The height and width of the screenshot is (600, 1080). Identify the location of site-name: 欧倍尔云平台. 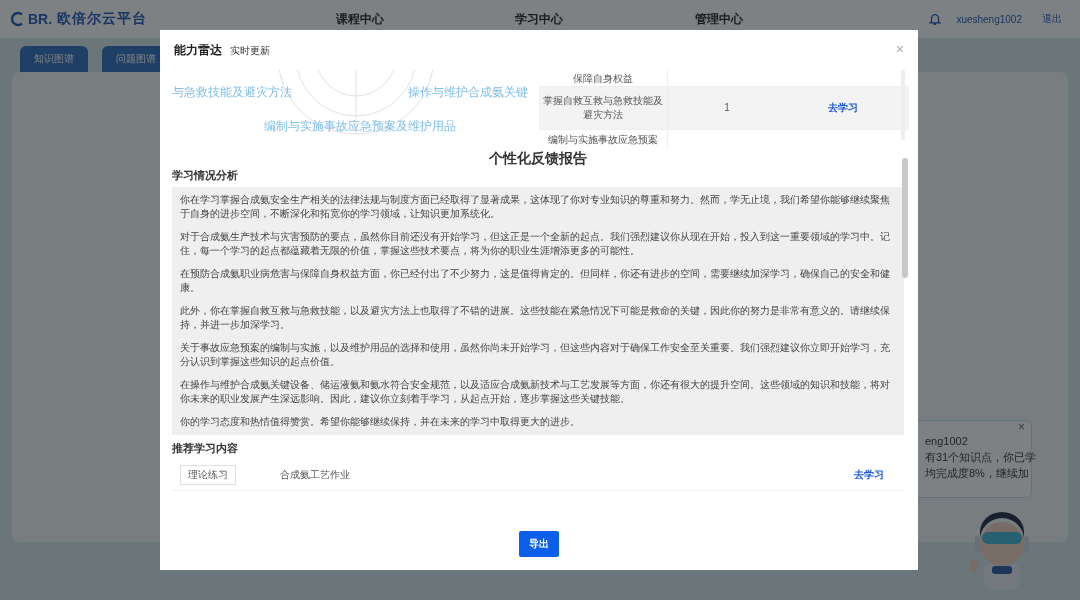
(102, 19).